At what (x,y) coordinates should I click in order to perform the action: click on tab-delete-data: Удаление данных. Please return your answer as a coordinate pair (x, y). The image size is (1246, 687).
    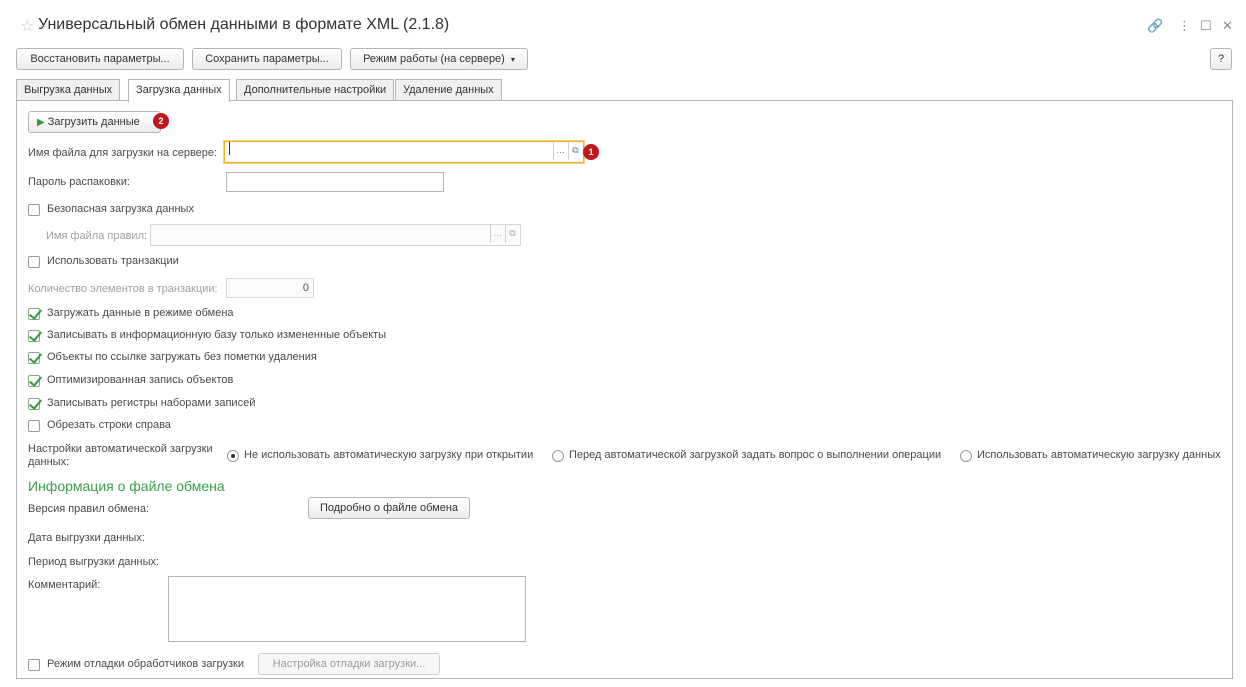
    Looking at the image, I should click on (448, 90).